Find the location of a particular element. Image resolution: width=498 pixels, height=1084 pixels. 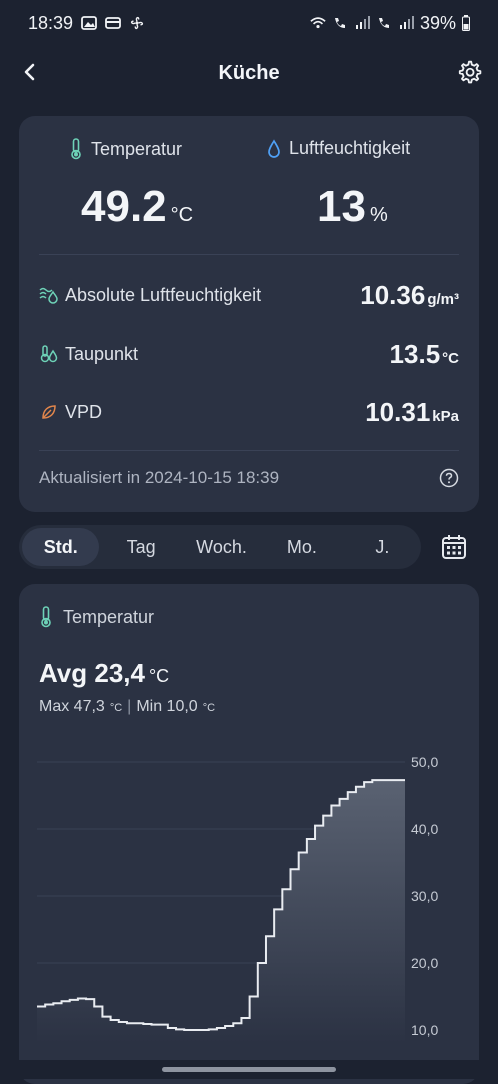

thermometer-icon is located at coordinates (76, 149).